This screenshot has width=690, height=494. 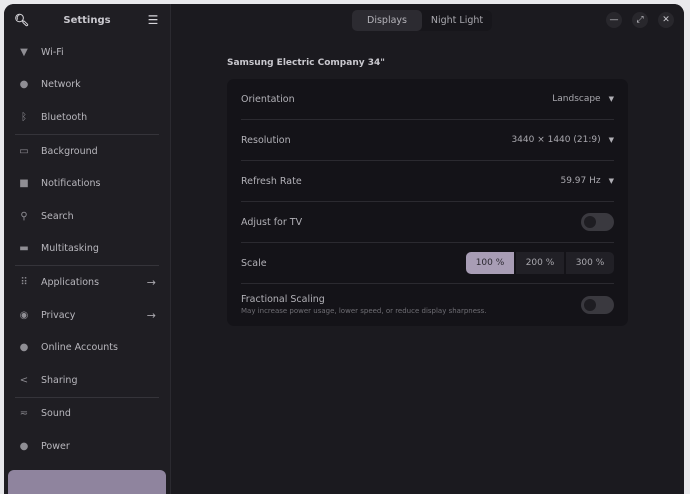 I want to click on resolution-label: Resolution, so click(x=266, y=140).